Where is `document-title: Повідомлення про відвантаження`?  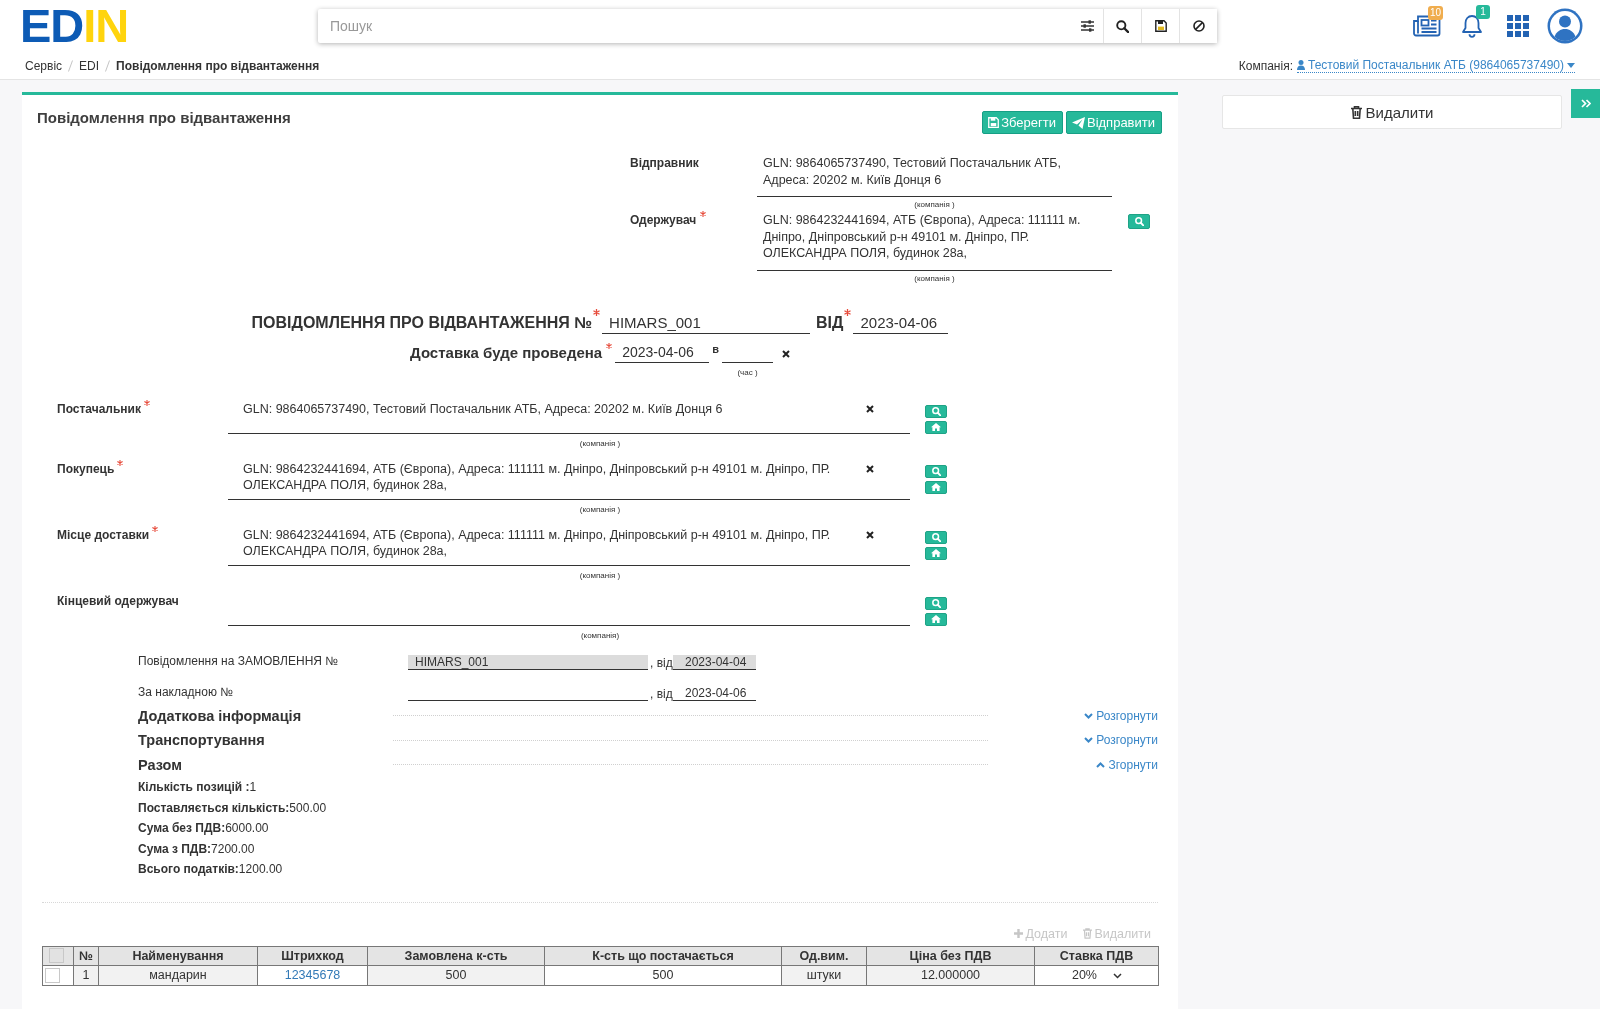 document-title: Повідомлення про відвантаження is located at coordinates (164, 118).